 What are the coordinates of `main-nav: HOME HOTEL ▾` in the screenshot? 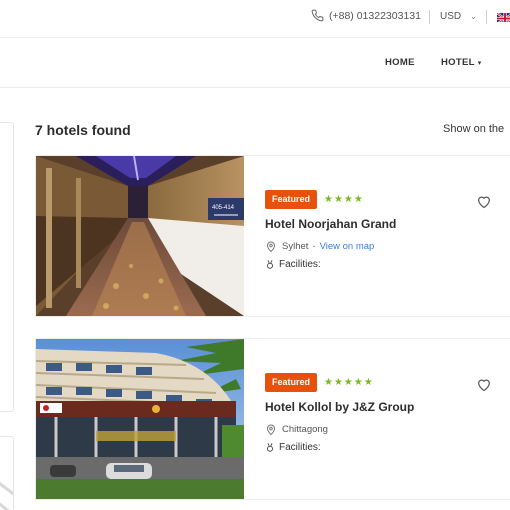 It's located at (255, 63).